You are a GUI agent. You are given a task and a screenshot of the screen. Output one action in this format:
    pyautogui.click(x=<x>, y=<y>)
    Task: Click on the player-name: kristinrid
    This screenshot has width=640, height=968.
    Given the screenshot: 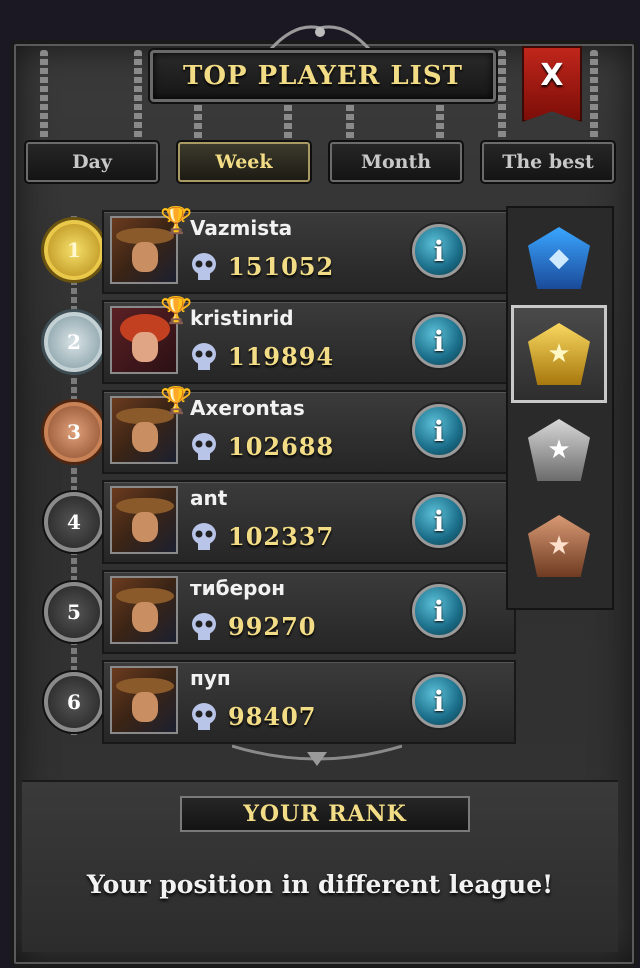 What is the action you would take?
    pyautogui.click(x=242, y=318)
    